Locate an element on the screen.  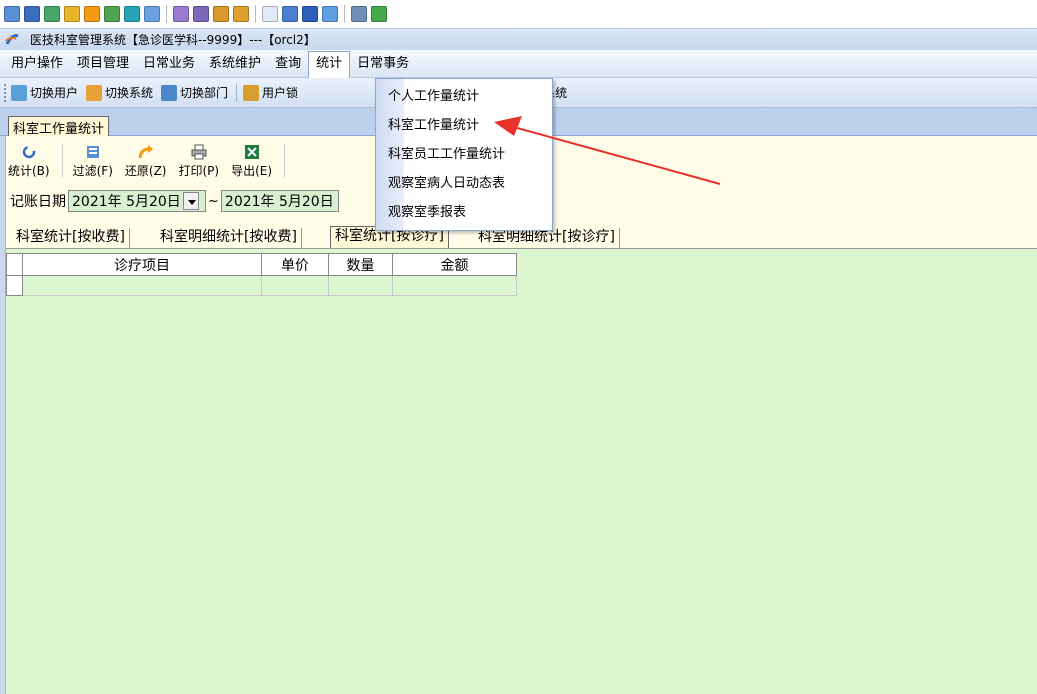
save-icon is located at coordinates (221, 14).